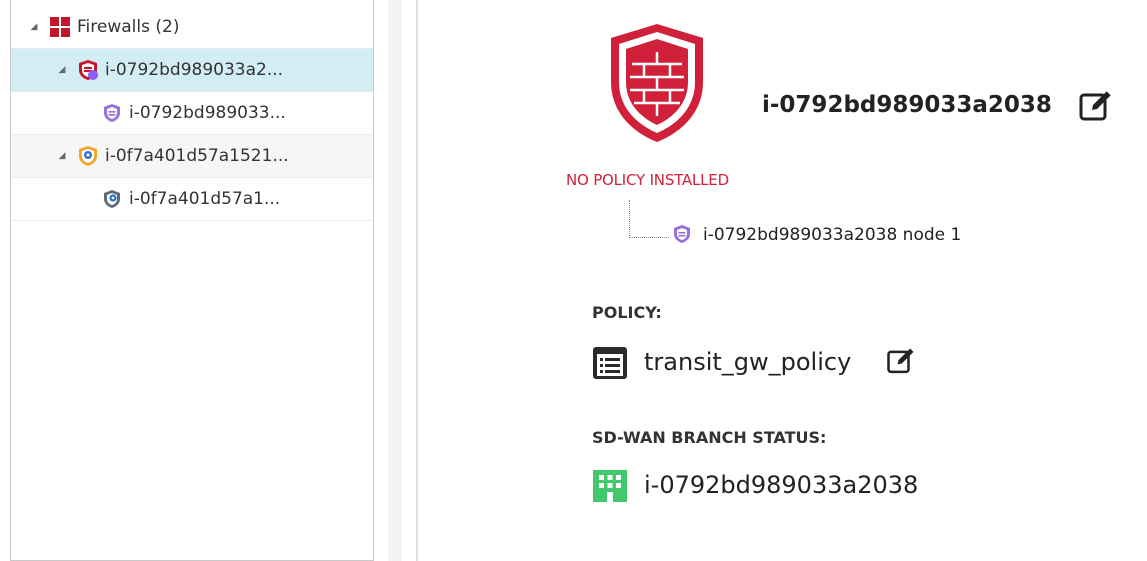 The width and height of the screenshot is (1147, 561). I want to click on policy-heading: POLICY:, so click(627, 312).